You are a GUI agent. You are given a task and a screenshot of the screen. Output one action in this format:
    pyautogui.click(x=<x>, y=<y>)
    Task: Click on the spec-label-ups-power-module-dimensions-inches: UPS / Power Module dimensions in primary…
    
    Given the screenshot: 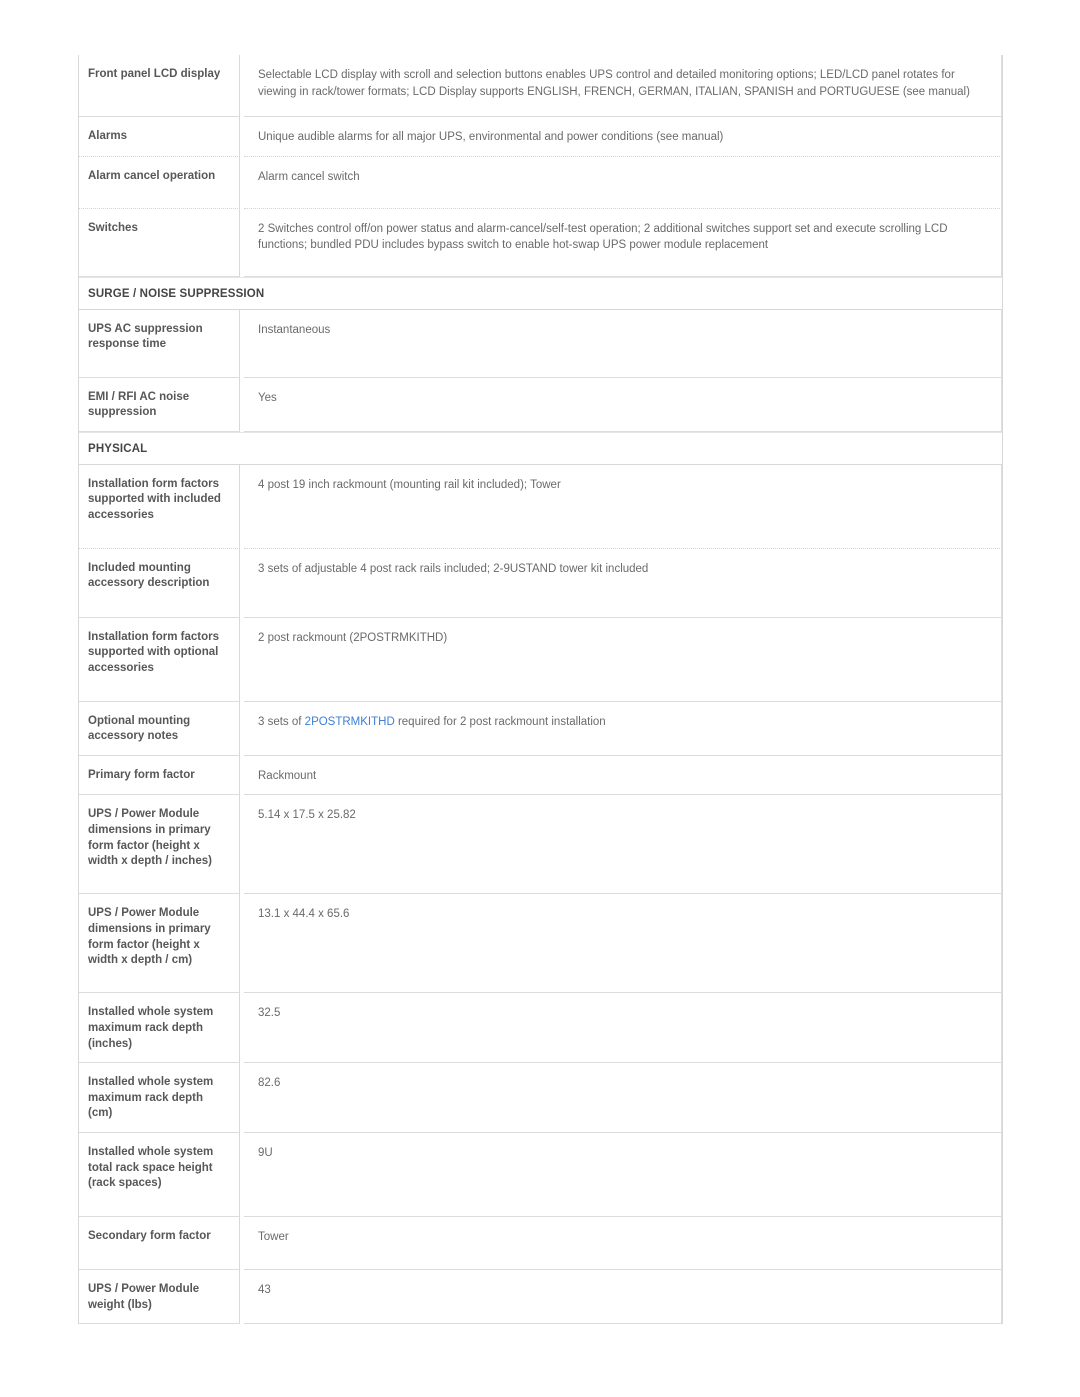 What is the action you would take?
    pyautogui.click(x=159, y=845)
    